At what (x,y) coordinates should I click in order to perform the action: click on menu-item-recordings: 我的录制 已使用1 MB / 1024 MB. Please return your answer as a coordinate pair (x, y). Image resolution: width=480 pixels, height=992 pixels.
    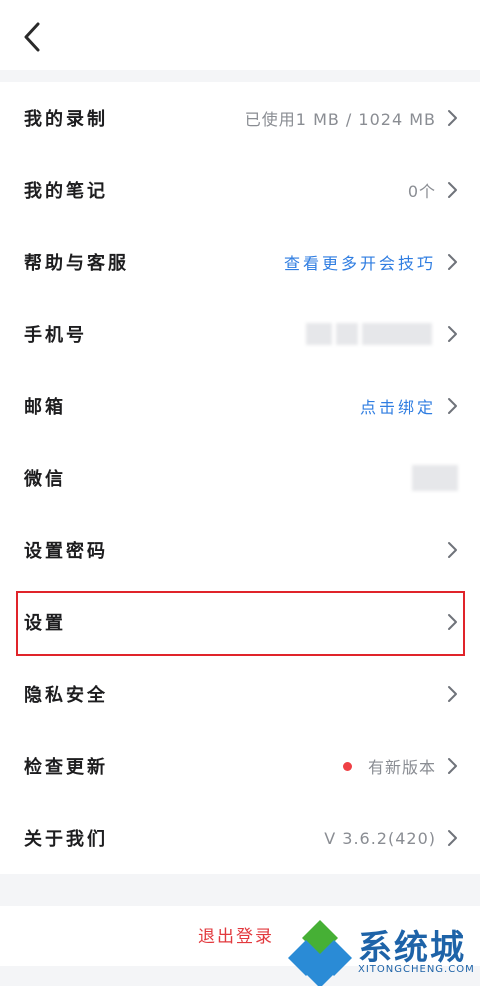
    Looking at the image, I should click on (240, 118).